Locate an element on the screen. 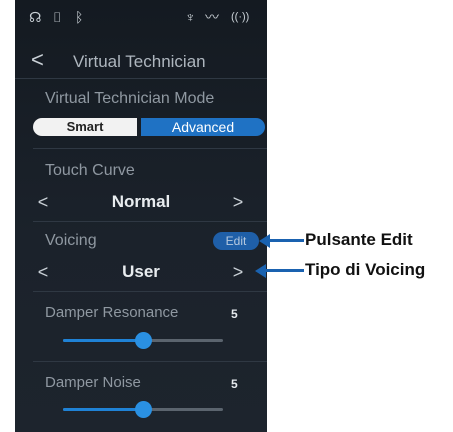 The width and height of the screenshot is (453, 432). damper-resonance-thumb is located at coordinates (143, 340).